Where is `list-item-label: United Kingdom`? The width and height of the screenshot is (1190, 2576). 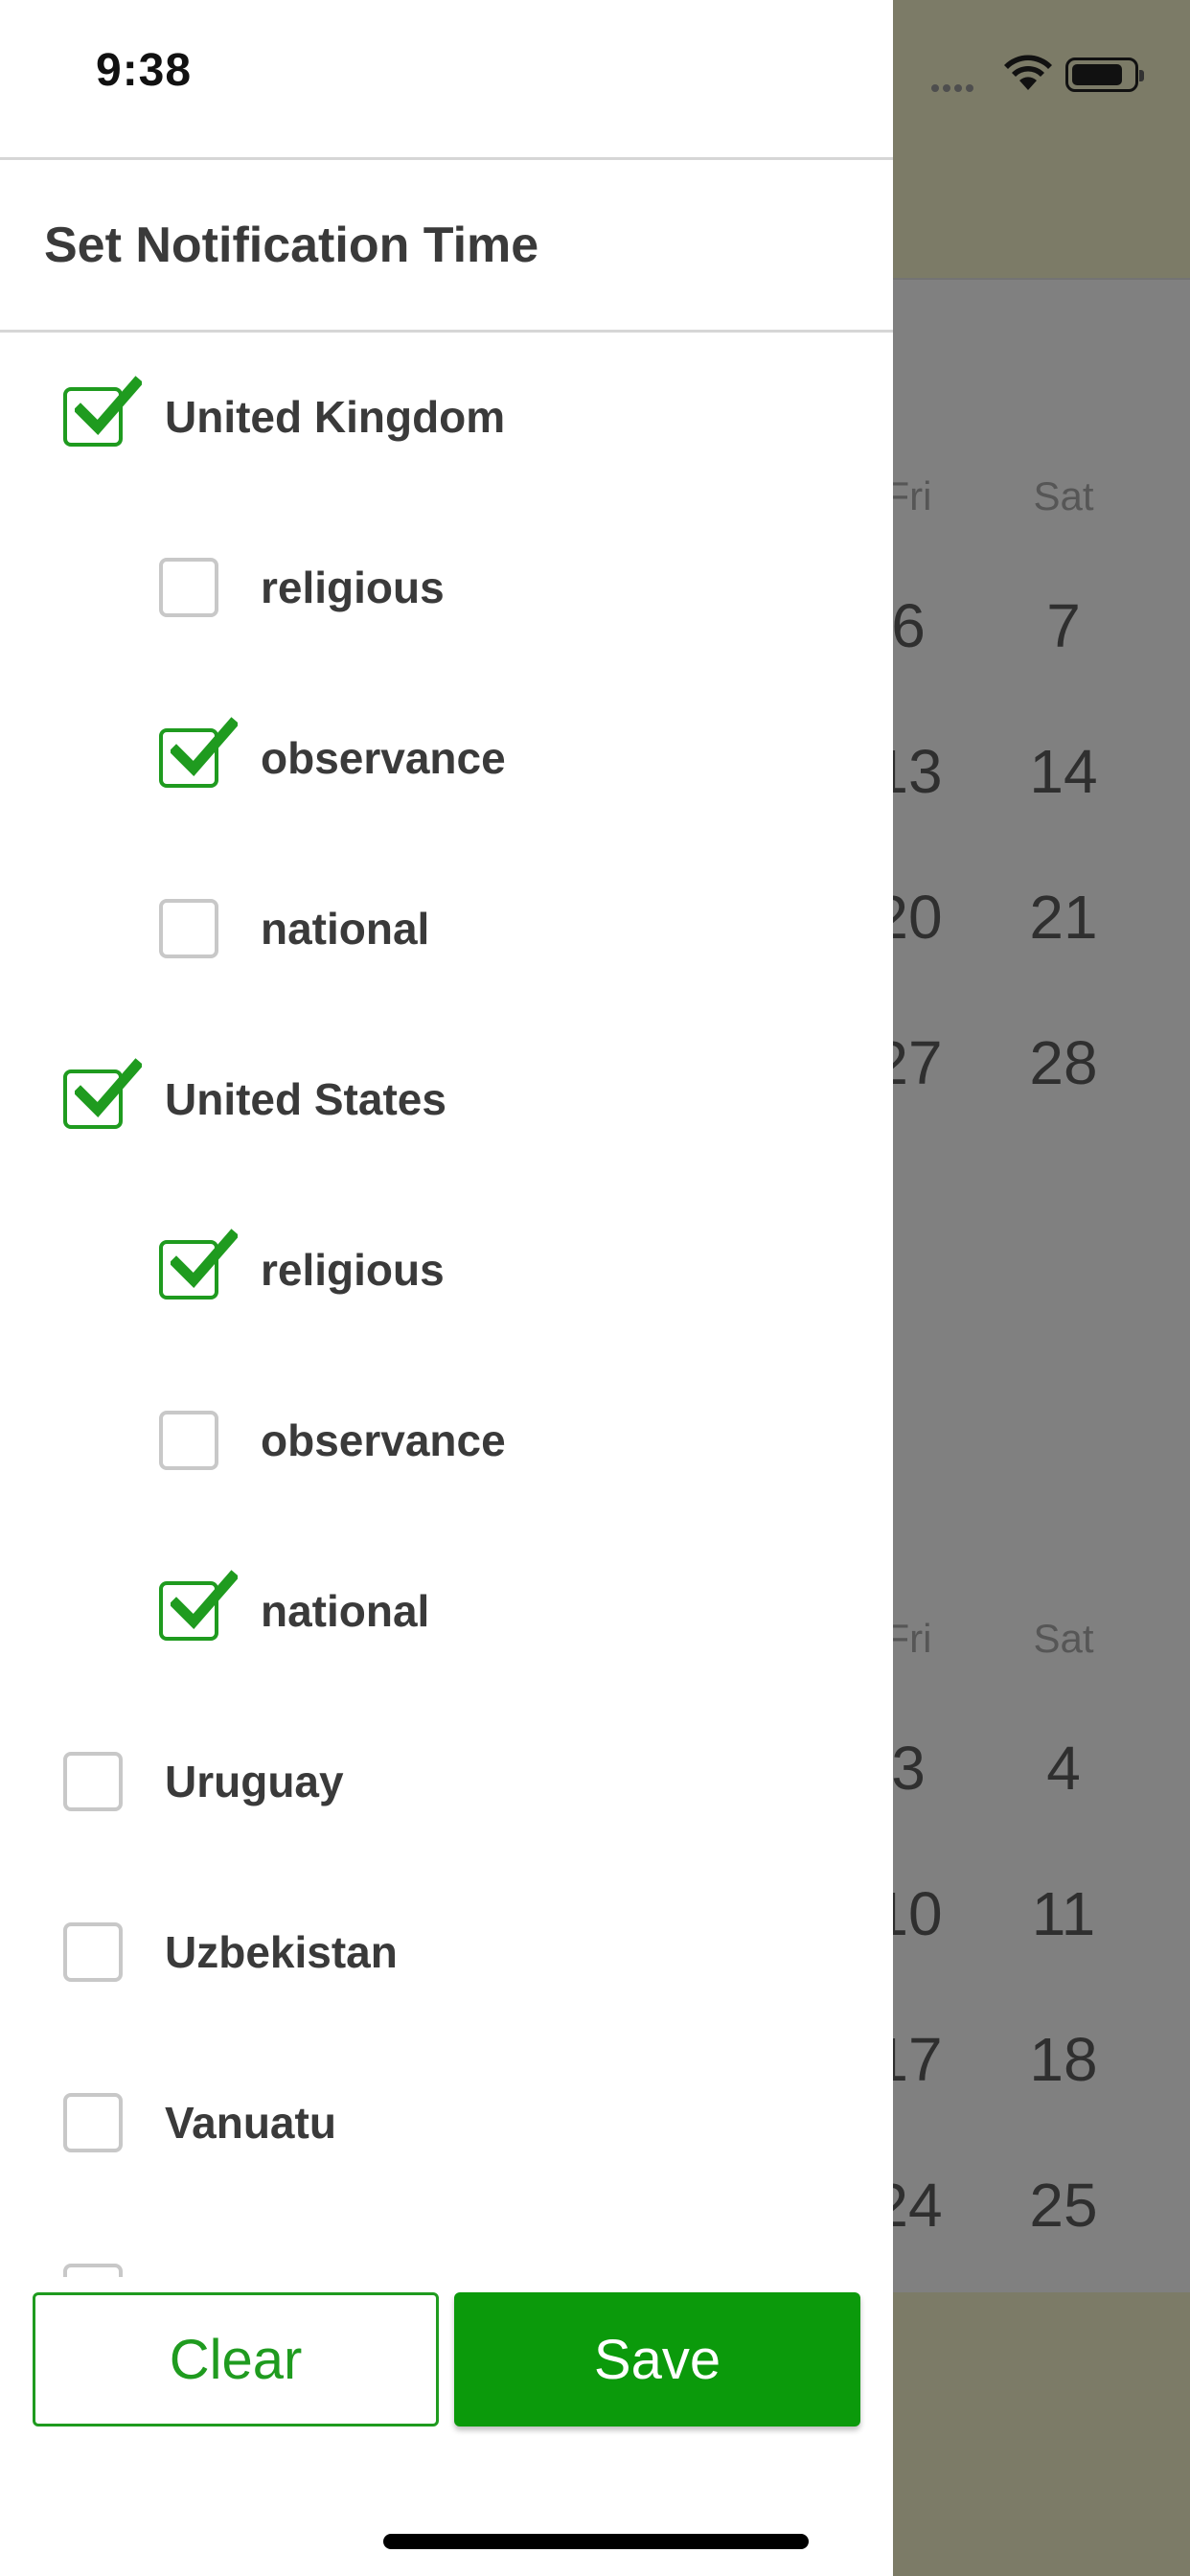 list-item-label: United Kingdom is located at coordinates (335, 417).